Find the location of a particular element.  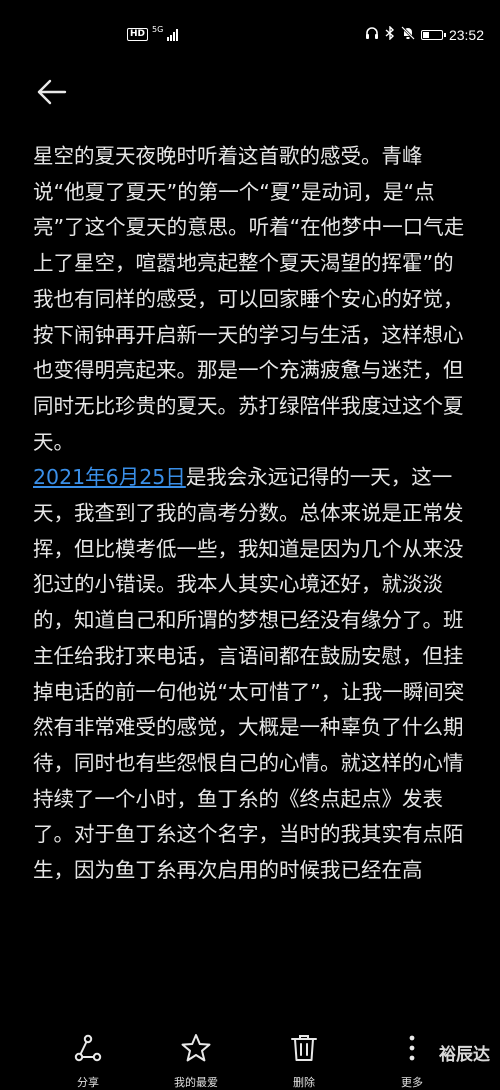

back-button is located at coordinates (52, 92).